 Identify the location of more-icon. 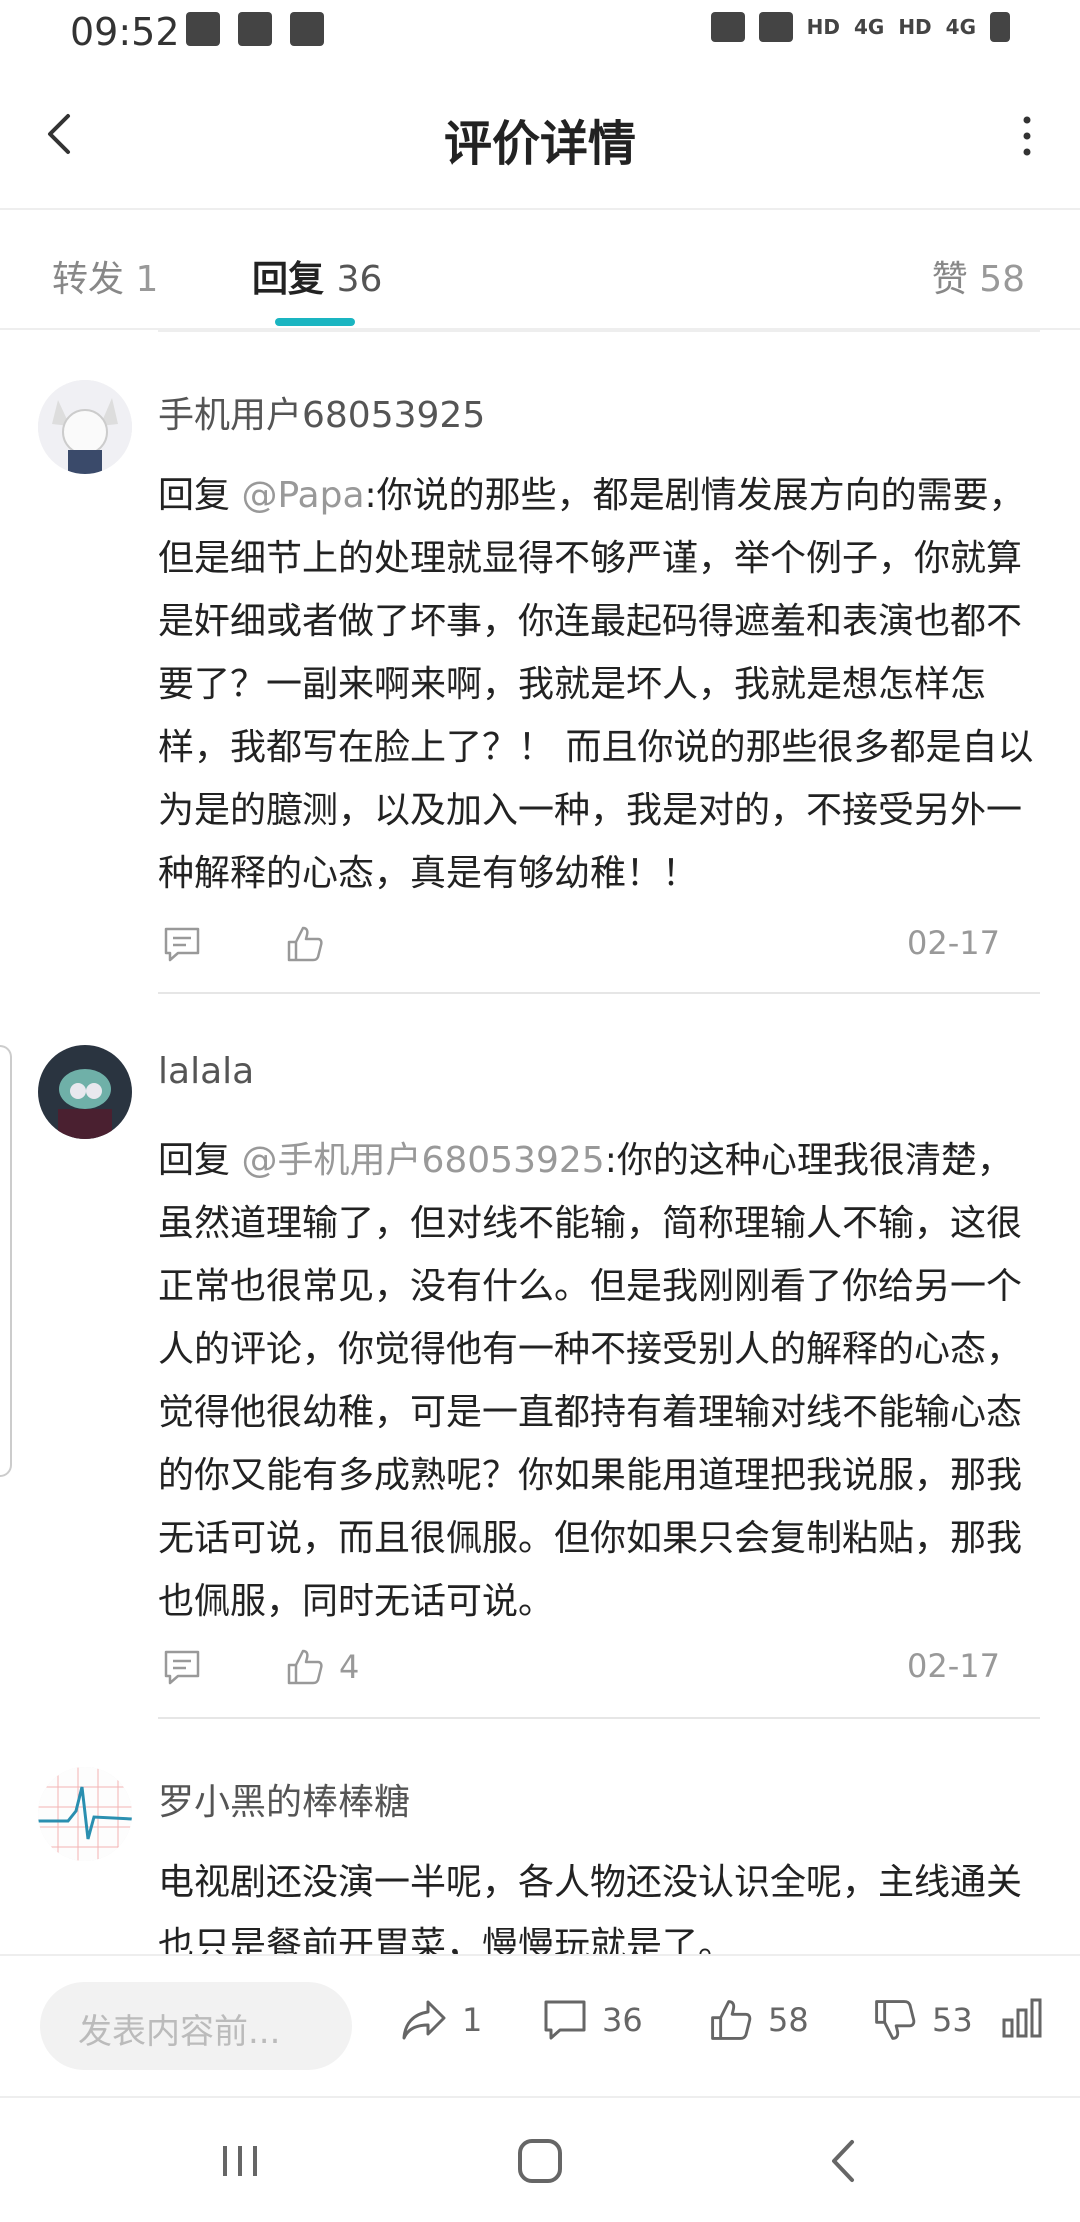
(1027, 136).